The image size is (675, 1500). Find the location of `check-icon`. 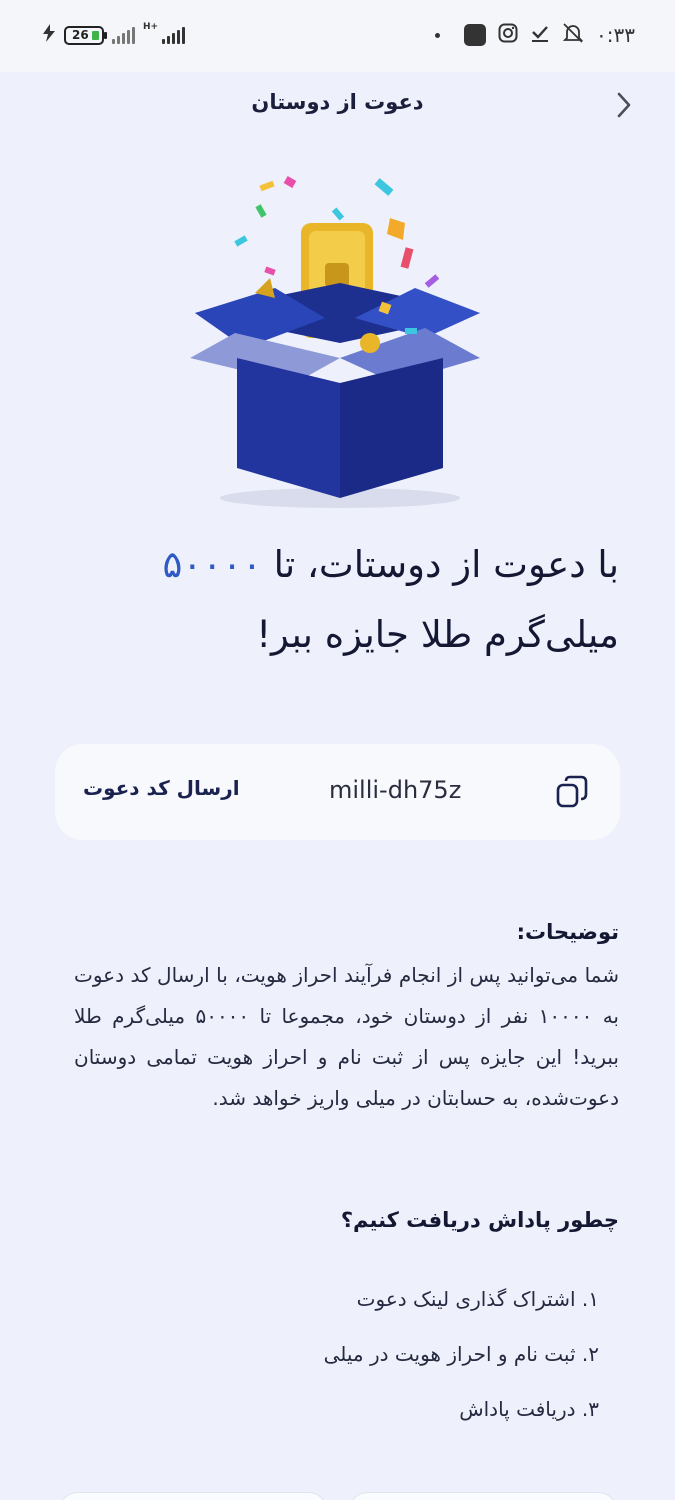

check-icon is located at coordinates (540, 35).